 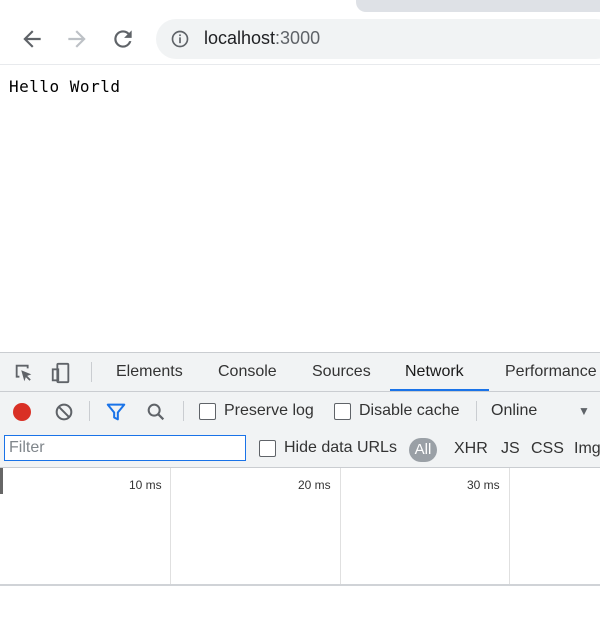 I want to click on disable-cache-checkbox, so click(x=342, y=411).